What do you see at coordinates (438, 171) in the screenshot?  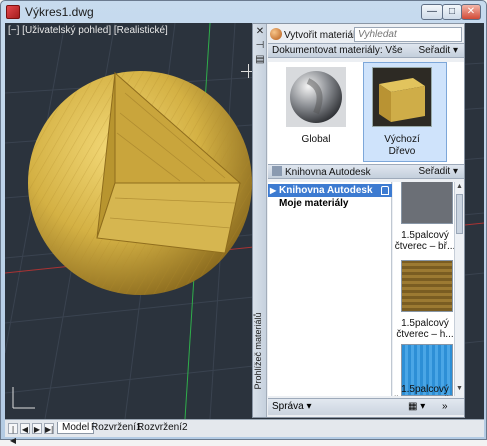 I see `library-sort-button: Seřadit ▾` at bounding box center [438, 171].